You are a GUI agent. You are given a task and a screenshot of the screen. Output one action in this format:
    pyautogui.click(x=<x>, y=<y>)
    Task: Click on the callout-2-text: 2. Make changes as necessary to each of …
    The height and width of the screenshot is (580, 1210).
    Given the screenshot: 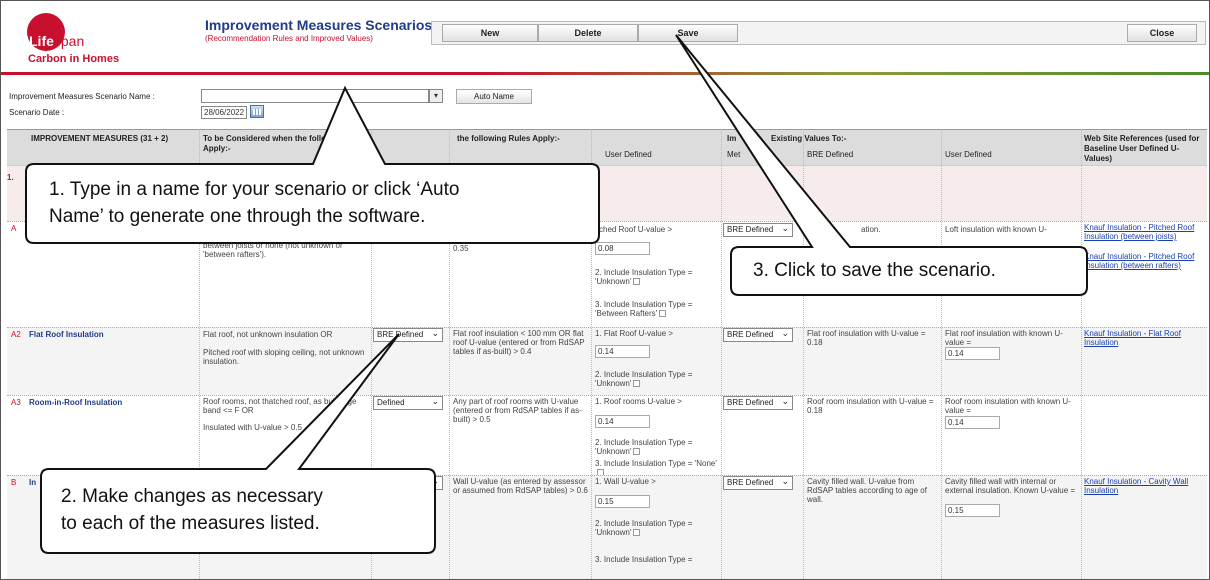 What is the action you would take?
    pyautogui.click(x=192, y=510)
    